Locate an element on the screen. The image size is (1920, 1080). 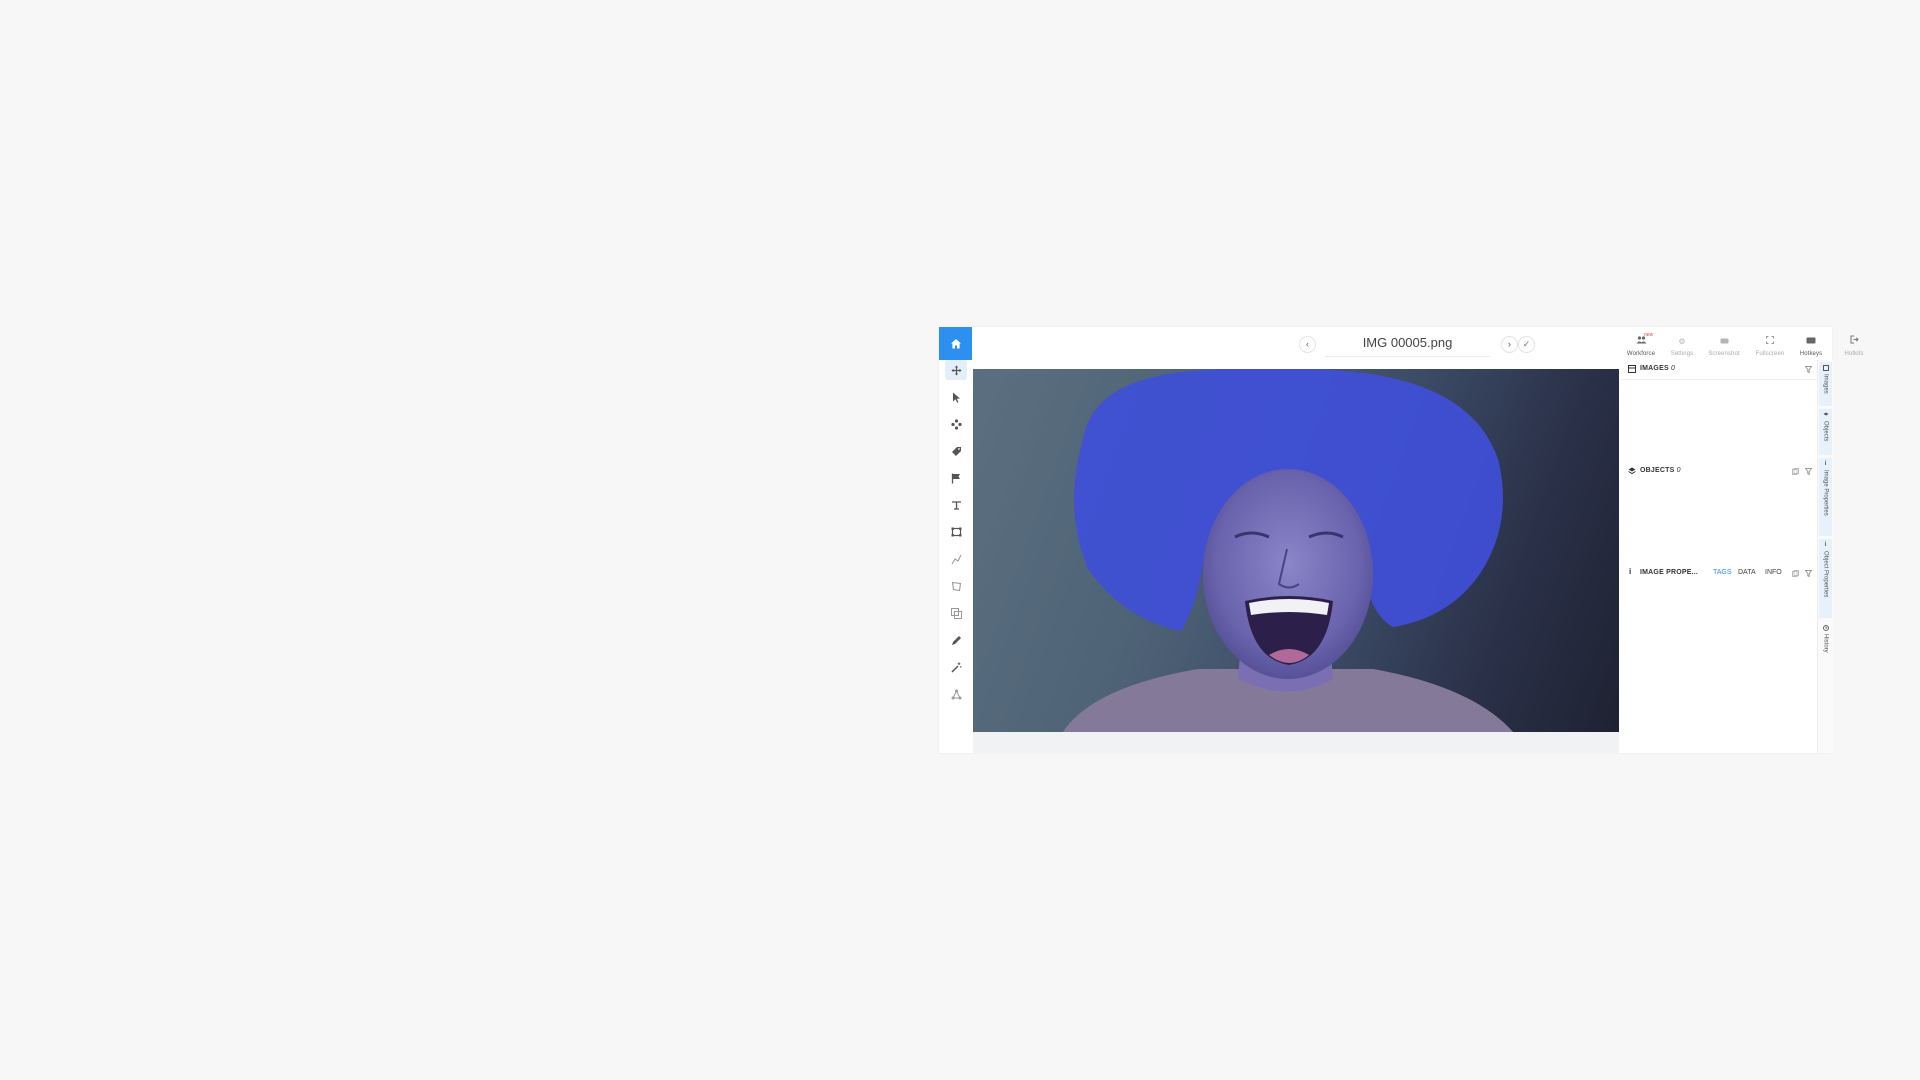
tab-tags: TAGS is located at coordinates (1722, 572).